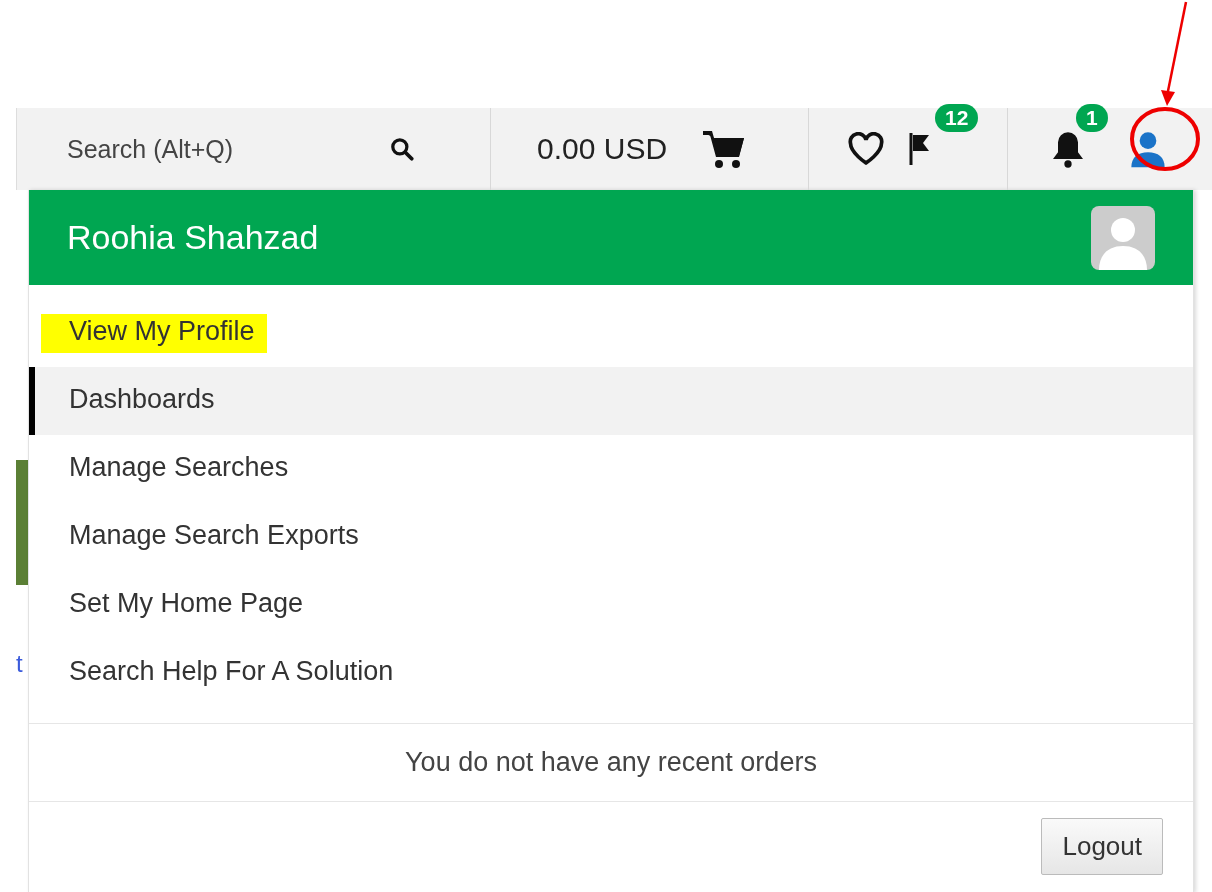 This screenshot has width=1212, height=892. Describe the element at coordinates (193, 237) in the screenshot. I see `user-name: Roohia Shahzad` at that location.